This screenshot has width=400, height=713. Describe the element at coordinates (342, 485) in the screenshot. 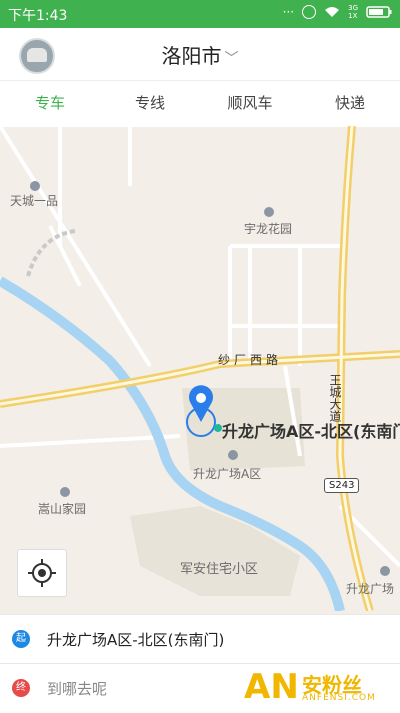

I see `highway-shield: S243` at that location.